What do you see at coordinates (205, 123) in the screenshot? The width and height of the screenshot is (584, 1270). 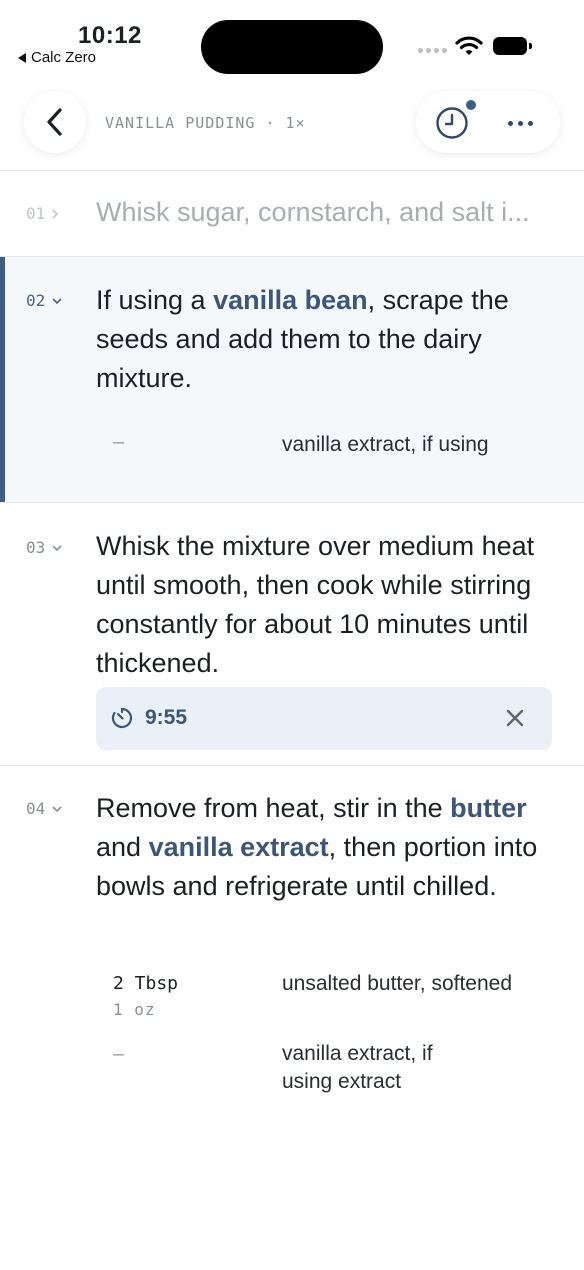 I see `recipe-title: VANILLA PUDDING · 1×` at bounding box center [205, 123].